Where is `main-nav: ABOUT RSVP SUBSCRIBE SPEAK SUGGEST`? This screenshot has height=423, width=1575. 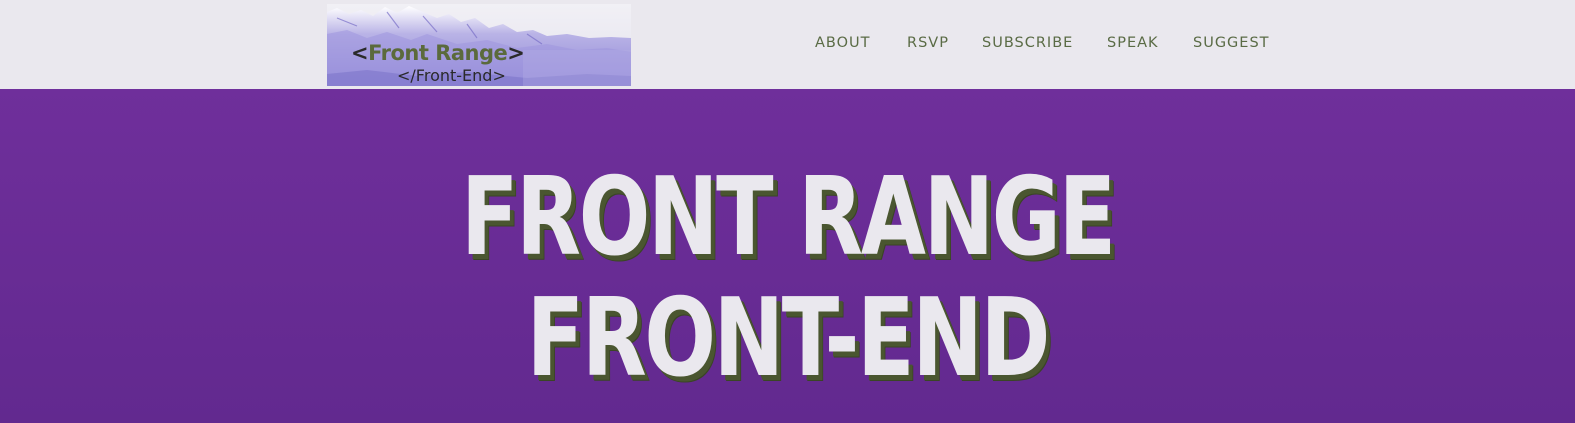
main-nav: ABOUT RSVP SUBSCRIBE SPEAK SUGGEST is located at coordinates (787, 45).